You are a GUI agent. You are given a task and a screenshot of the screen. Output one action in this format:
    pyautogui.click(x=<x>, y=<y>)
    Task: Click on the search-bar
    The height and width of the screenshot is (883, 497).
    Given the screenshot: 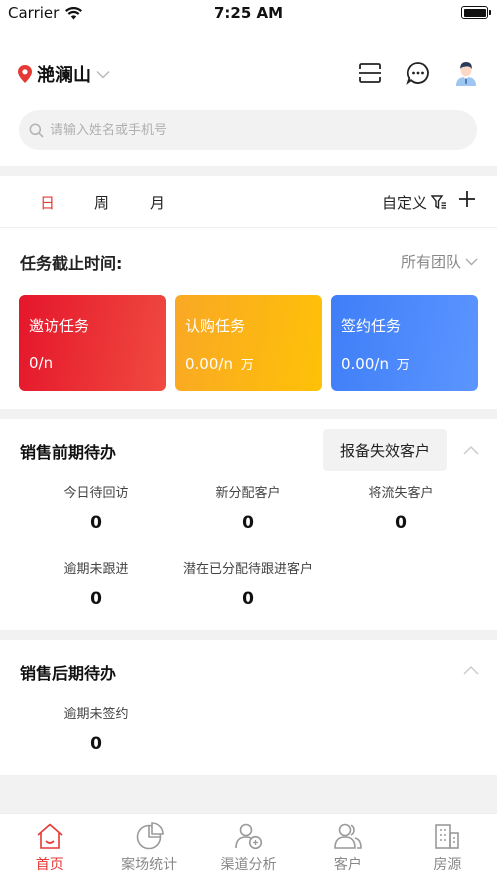 What is the action you would take?
    pyautogui.click(x=248, y=130)
    